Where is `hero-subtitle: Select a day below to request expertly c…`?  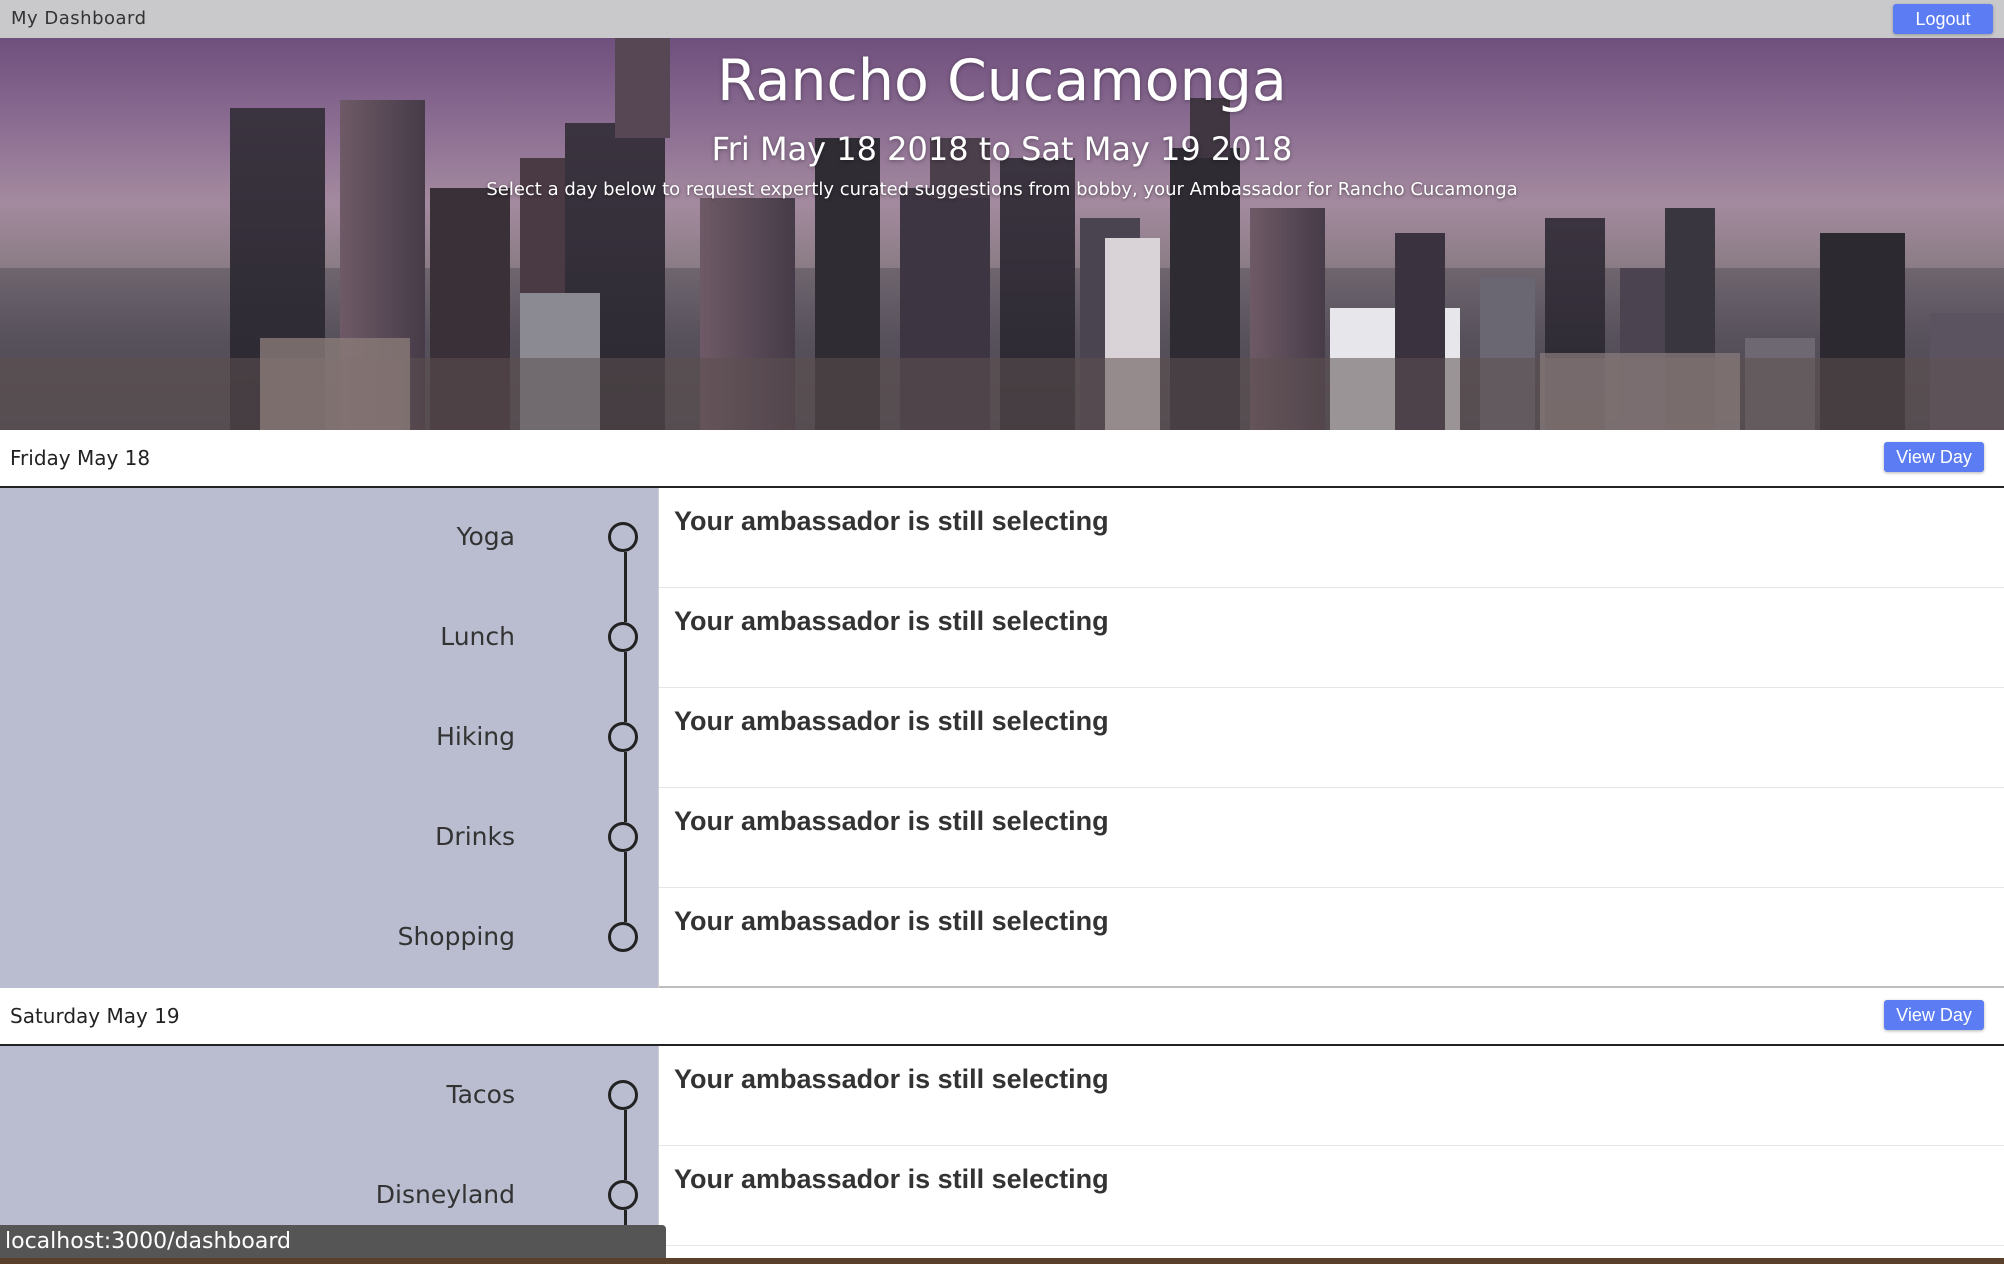 hero-subtitle: Select a day below to request expertly c… is located at coordinates (1002, 189).